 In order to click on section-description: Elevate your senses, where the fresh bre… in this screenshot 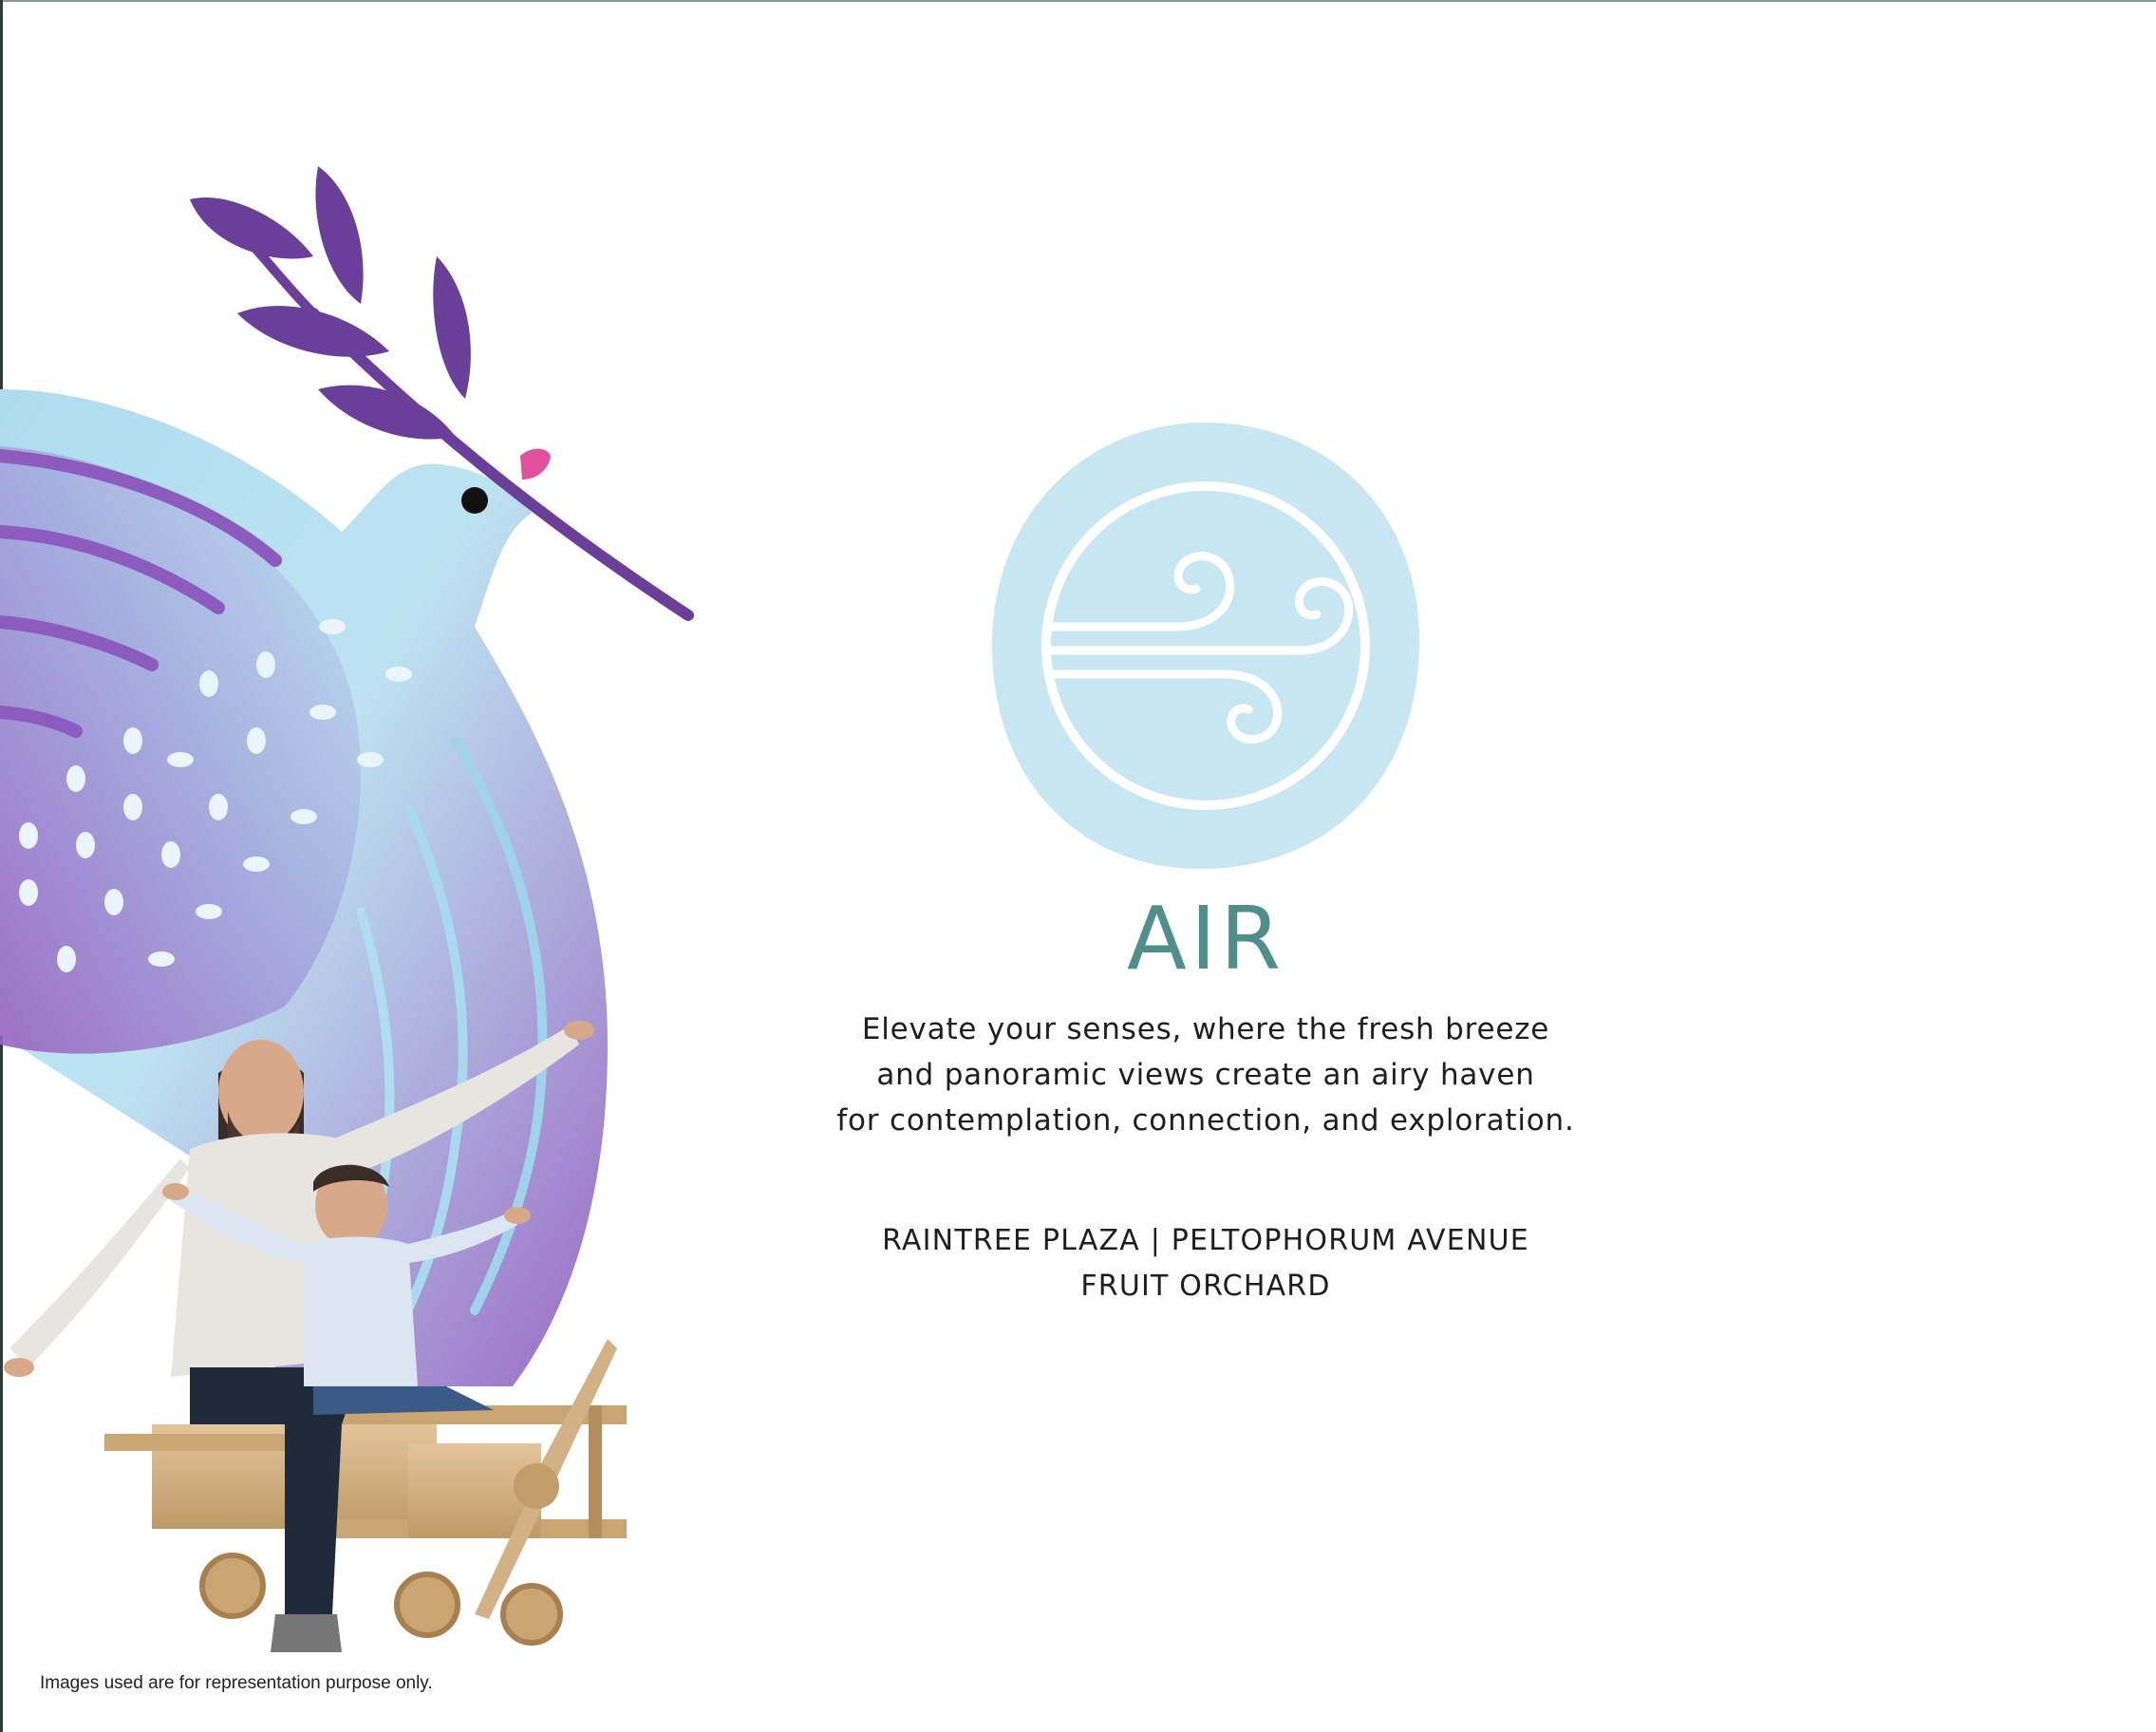, I will do `click(1205, 1075)`.